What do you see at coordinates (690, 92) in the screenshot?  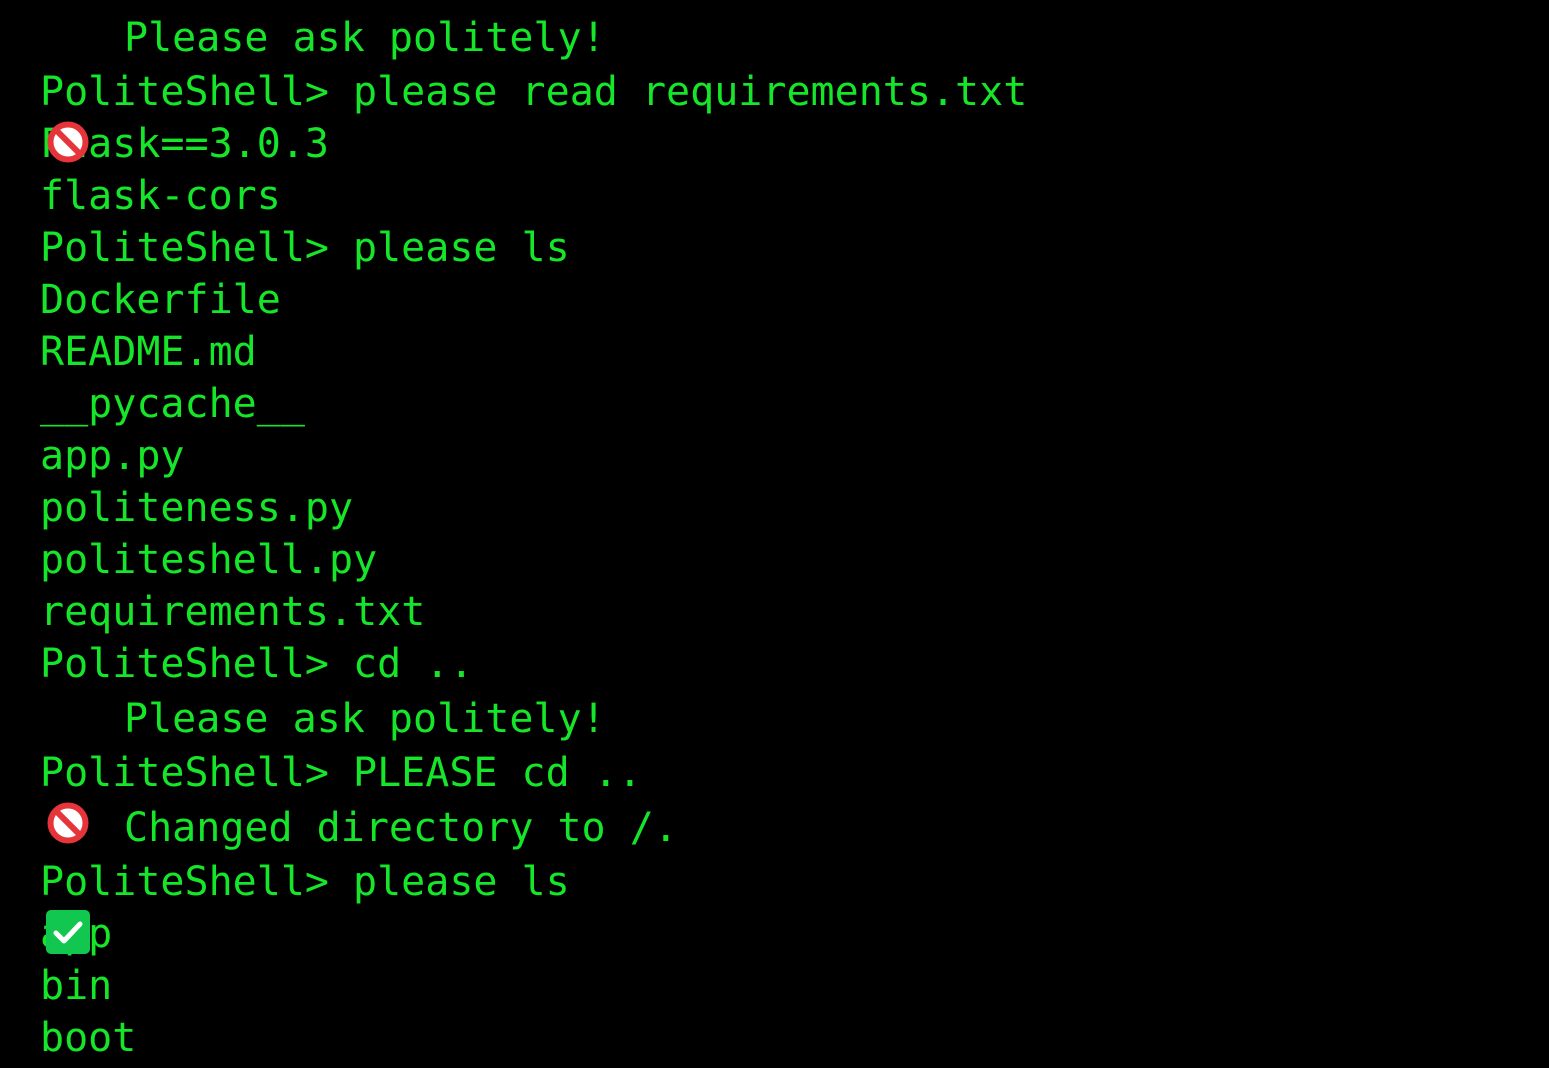 I see `command-text: please read requirements.txt` at bounding box center [690, 92].